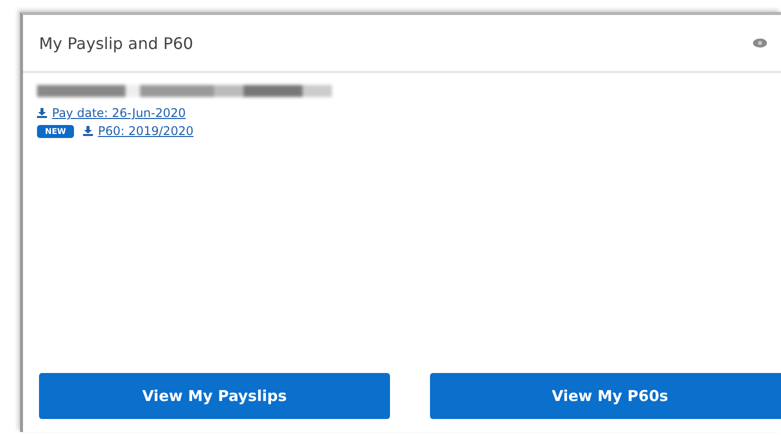 The height and width of the screenshot is (435, 781). What do you see at coordinates (116, 43) in the screenshot?
I see `card-title: My Payslip and P60` at bounding box center [116, 43].